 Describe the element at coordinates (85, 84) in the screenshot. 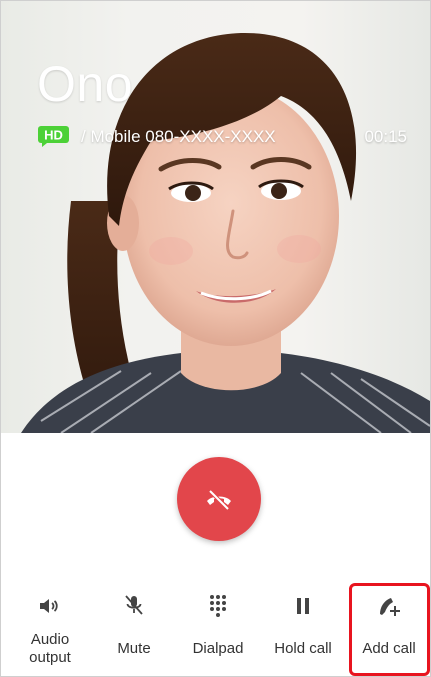

I see `contact-name: Ono` at that location.